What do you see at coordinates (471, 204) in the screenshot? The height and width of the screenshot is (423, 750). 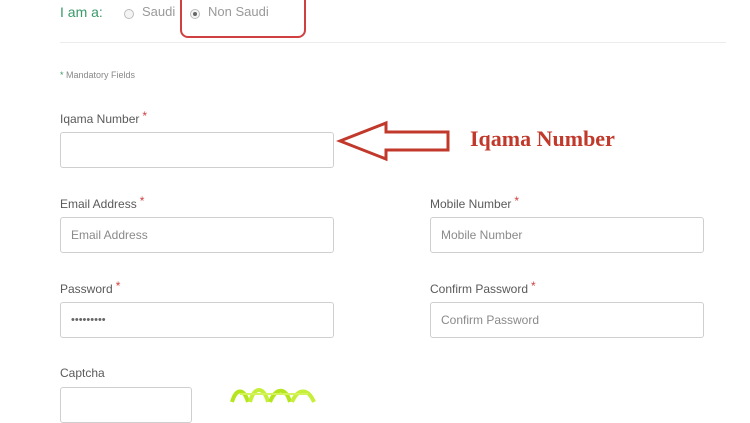 I see `mobile-label-text: Mobile Number` at bounding box center [471, 204].